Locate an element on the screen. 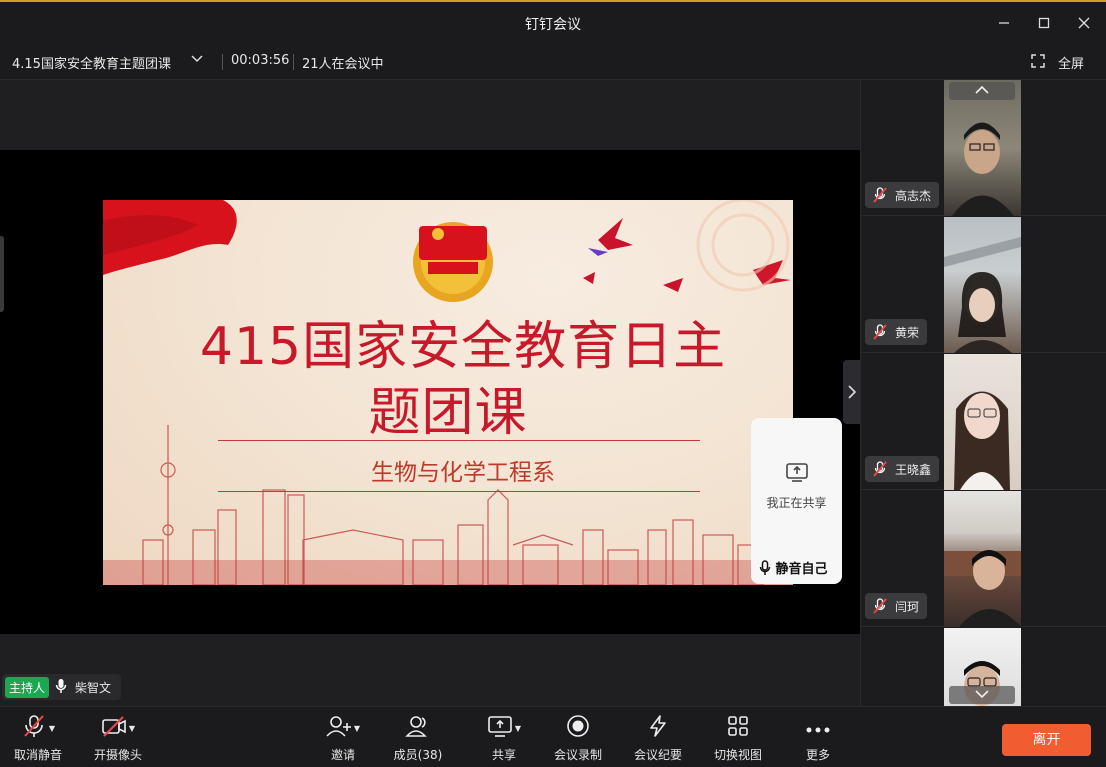  add-user-icon is located at coordinates (339, 728).